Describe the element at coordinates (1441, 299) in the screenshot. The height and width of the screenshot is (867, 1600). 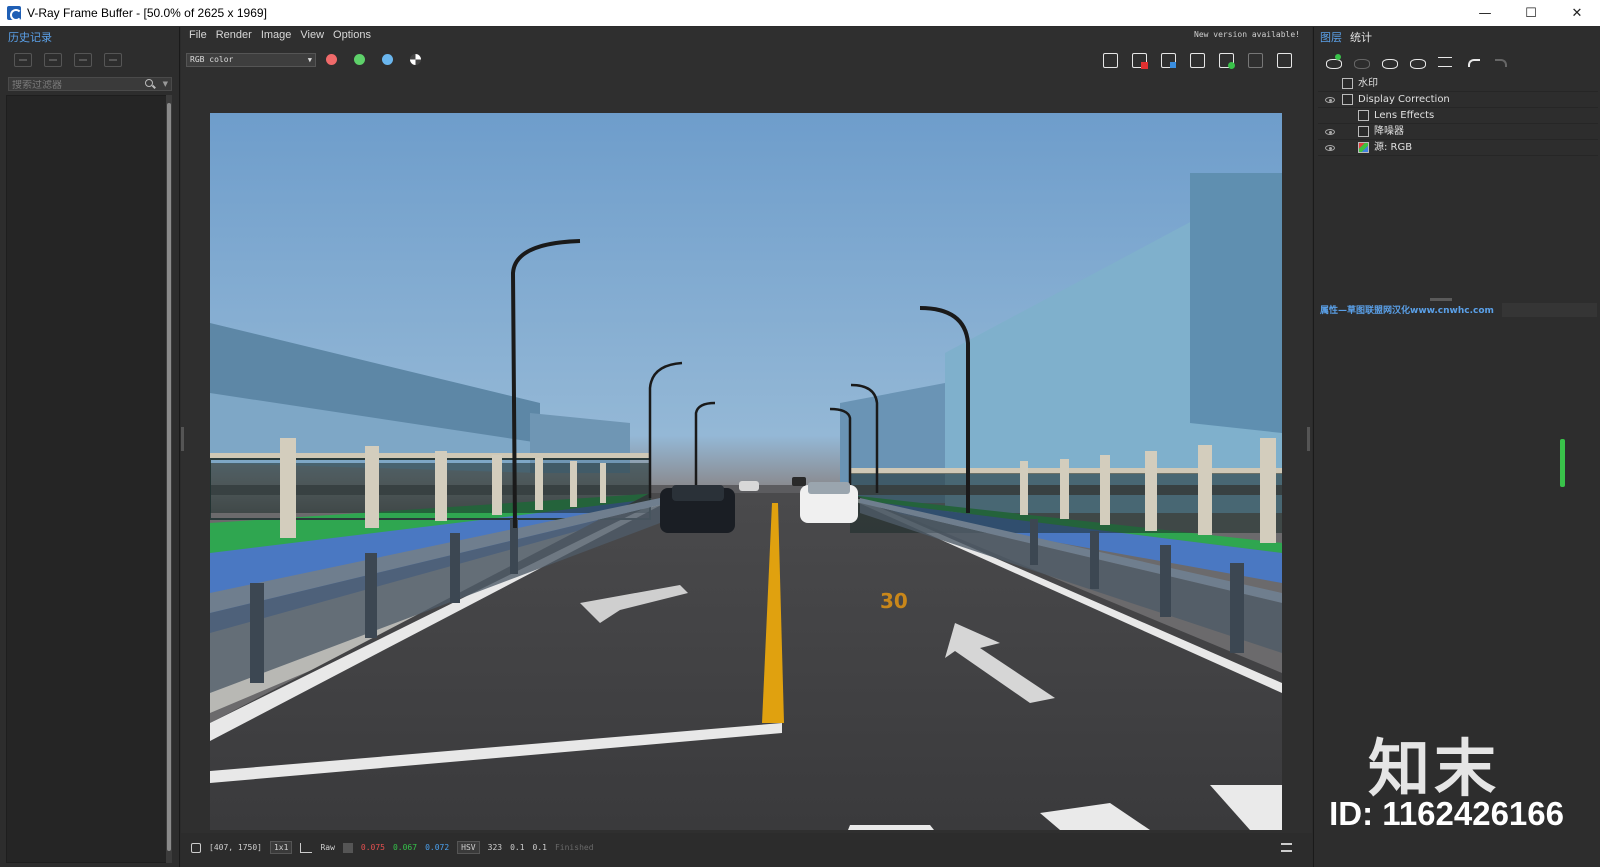
I see `panel-splitter` at that location.